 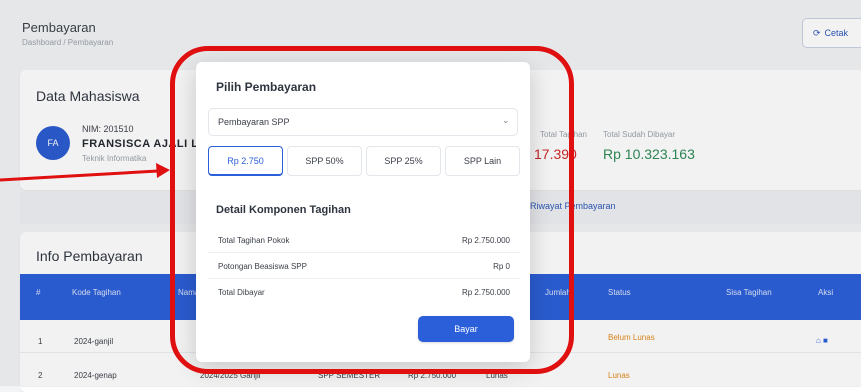 What do you see at coordinates (466, 329) in the screenshot?
I see `pay-button: Bayar` at bounding box center [466, 329].